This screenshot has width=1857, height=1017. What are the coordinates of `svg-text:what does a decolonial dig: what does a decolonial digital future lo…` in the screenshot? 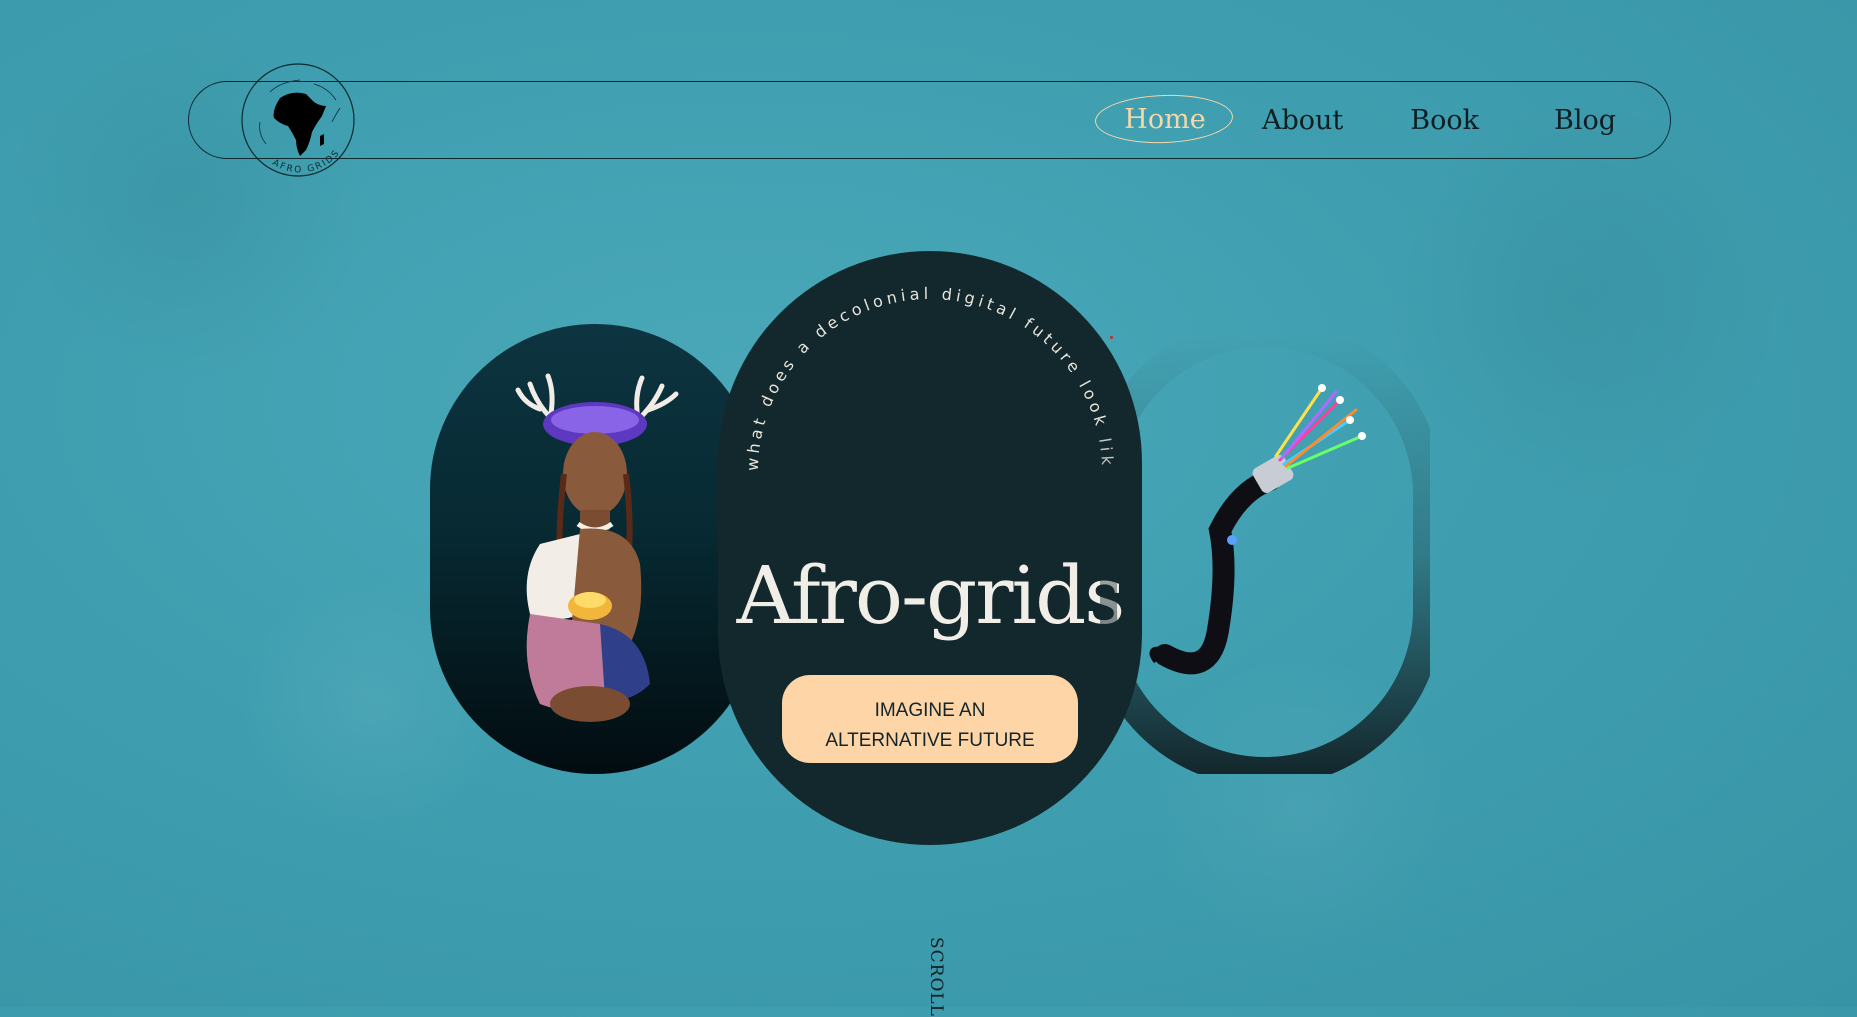 It's located at (917, 361).